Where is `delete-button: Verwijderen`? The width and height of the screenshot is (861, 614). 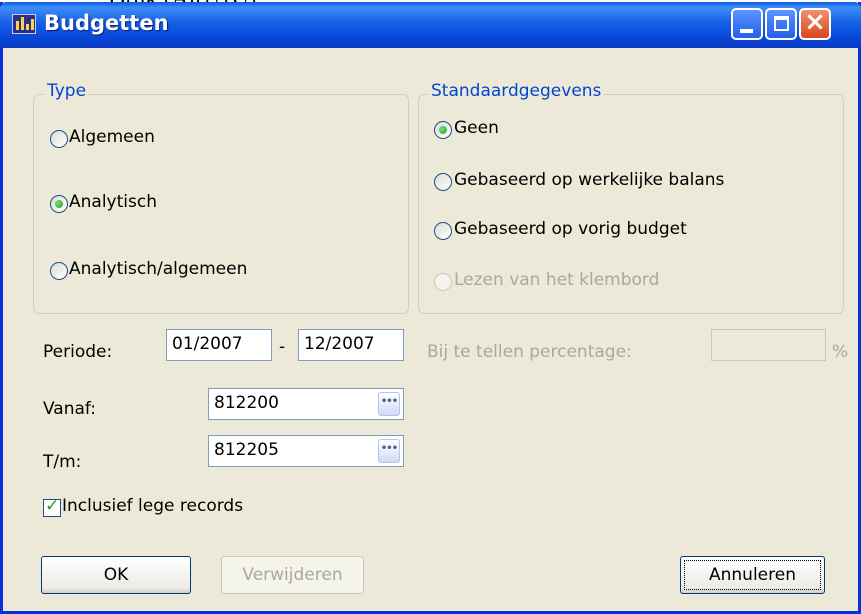
delete-button: Verwijderen is located at coordinates (292, 575).